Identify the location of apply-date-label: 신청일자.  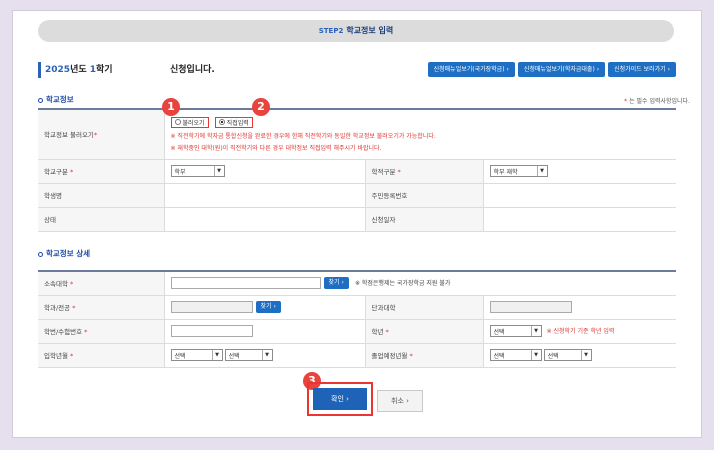
(423, 219).